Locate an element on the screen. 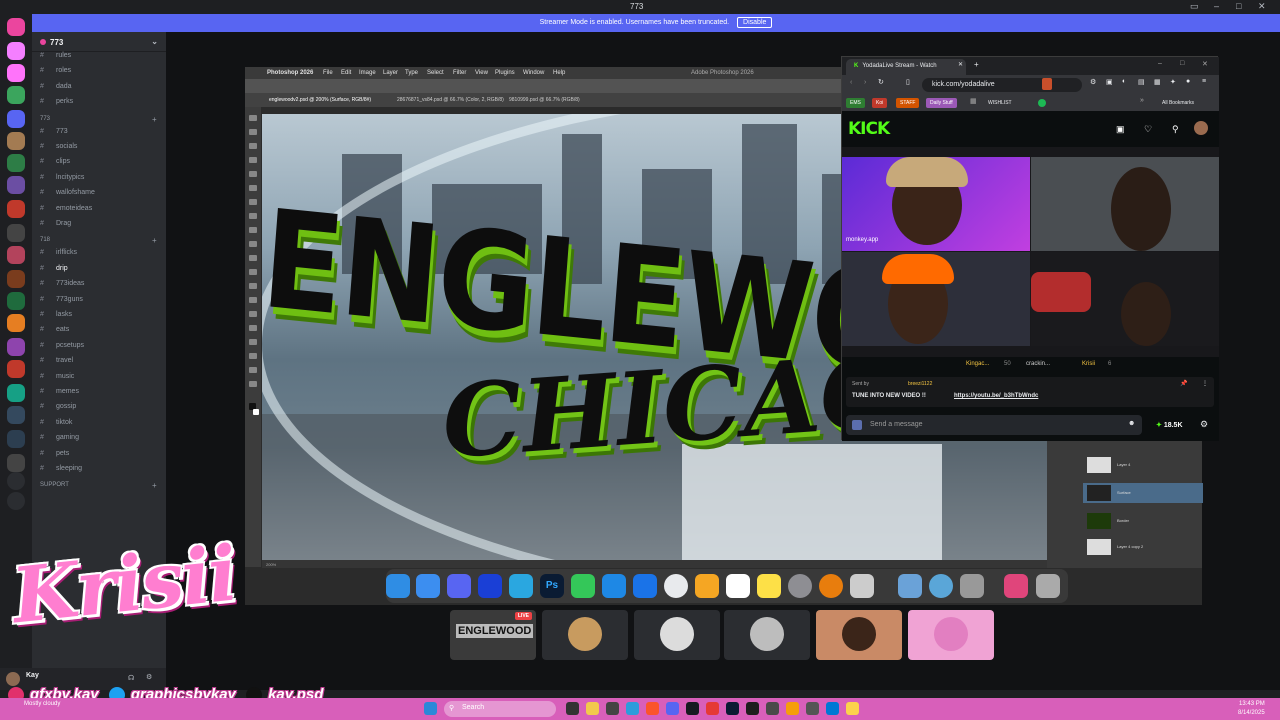  home-icon is located at coordinates (16, 27).